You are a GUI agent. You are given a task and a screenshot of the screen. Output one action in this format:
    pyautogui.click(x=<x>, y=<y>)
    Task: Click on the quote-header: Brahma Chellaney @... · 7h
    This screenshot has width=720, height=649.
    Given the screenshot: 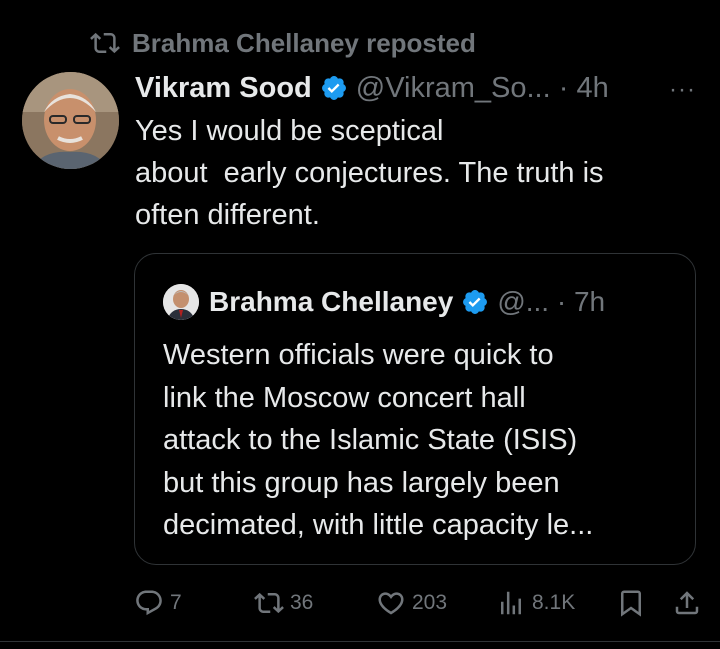 What is the action you would take?
    pyautogui.click(x=384, y=302)
    